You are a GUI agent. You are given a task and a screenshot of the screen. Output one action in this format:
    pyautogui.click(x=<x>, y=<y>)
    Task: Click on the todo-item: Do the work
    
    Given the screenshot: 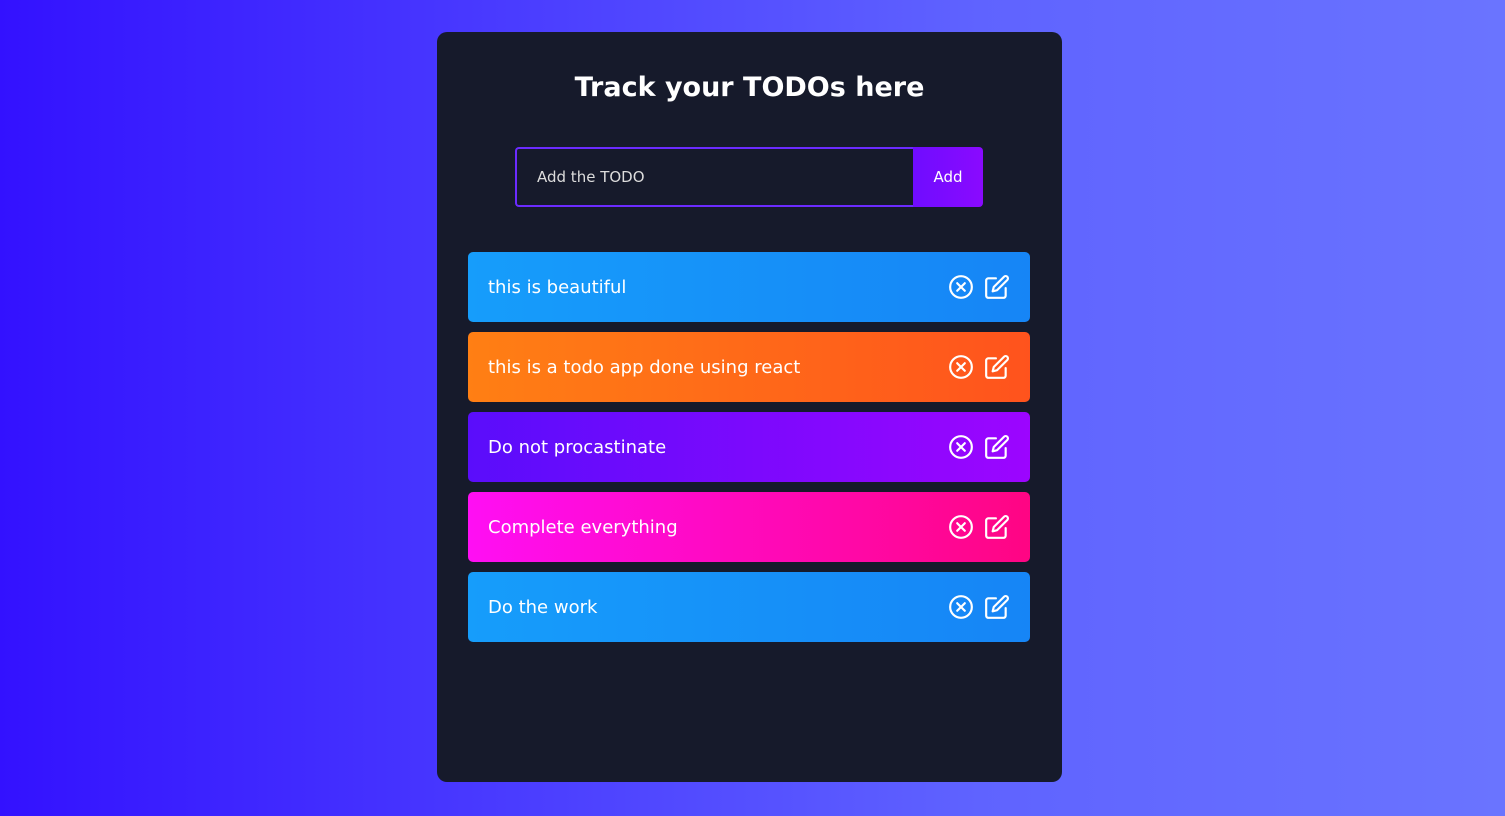 What is the action you would take?
    pyautogui.click(x=749, y=607)
    